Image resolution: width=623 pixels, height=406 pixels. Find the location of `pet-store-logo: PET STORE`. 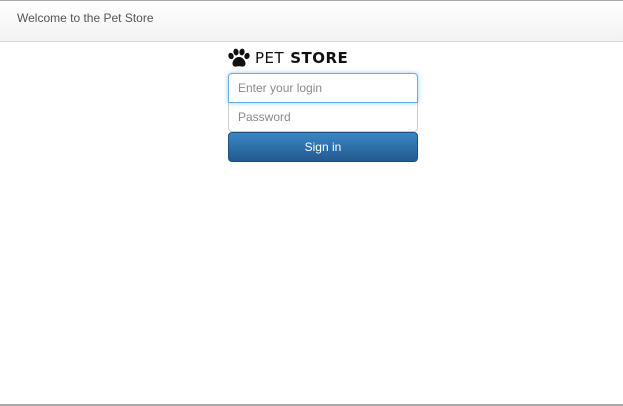

pet-store-logo: PET STORE is located at coordinates (287, 58).